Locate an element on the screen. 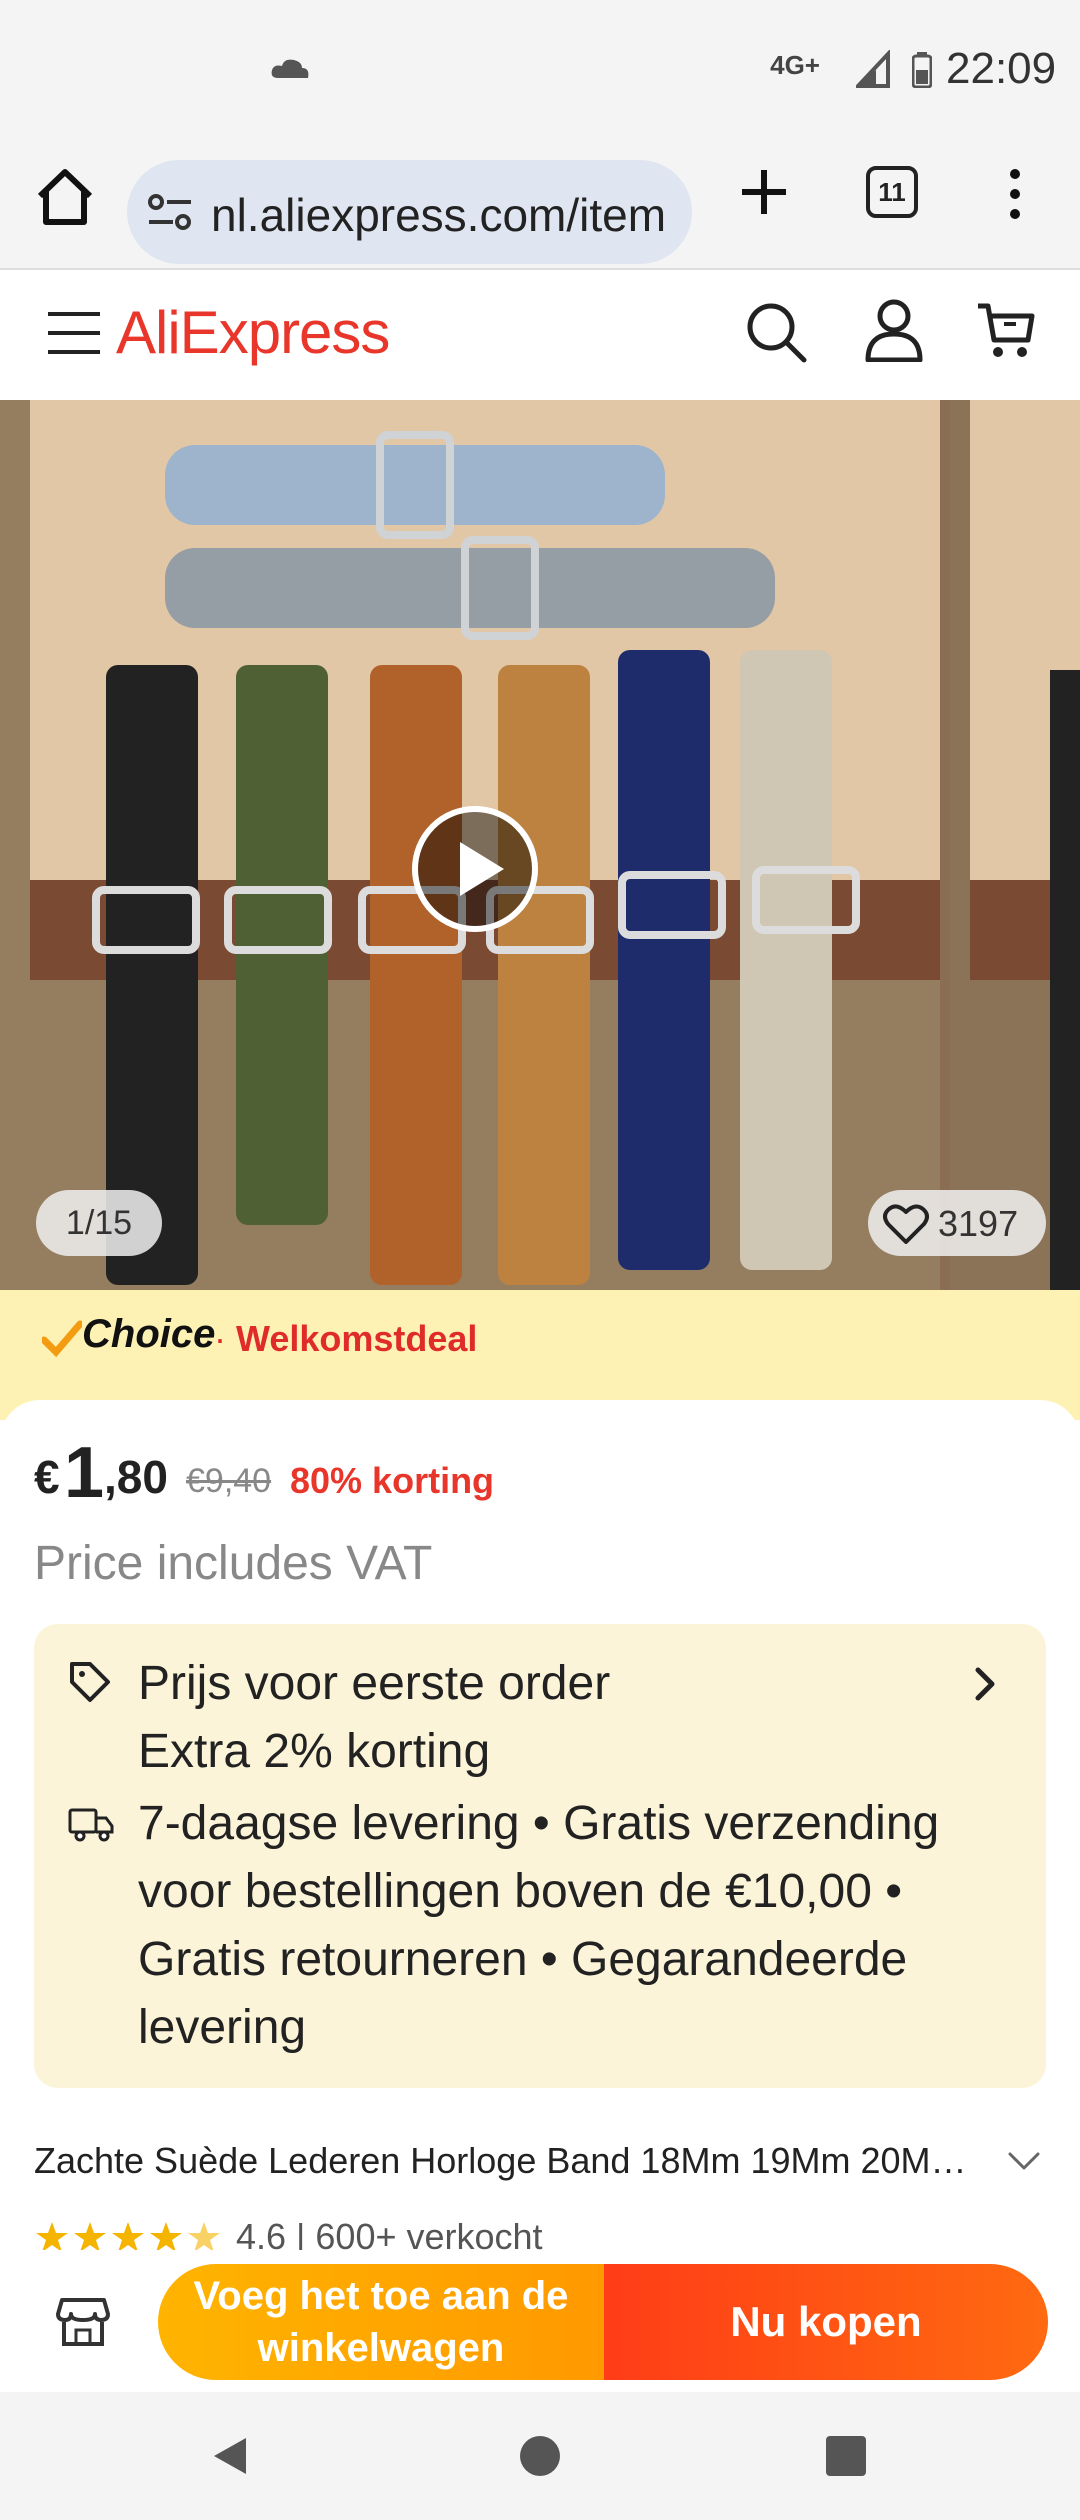 The image size is (1080, 2520). system-navigation-bar is located at coordinates (540, 2456).